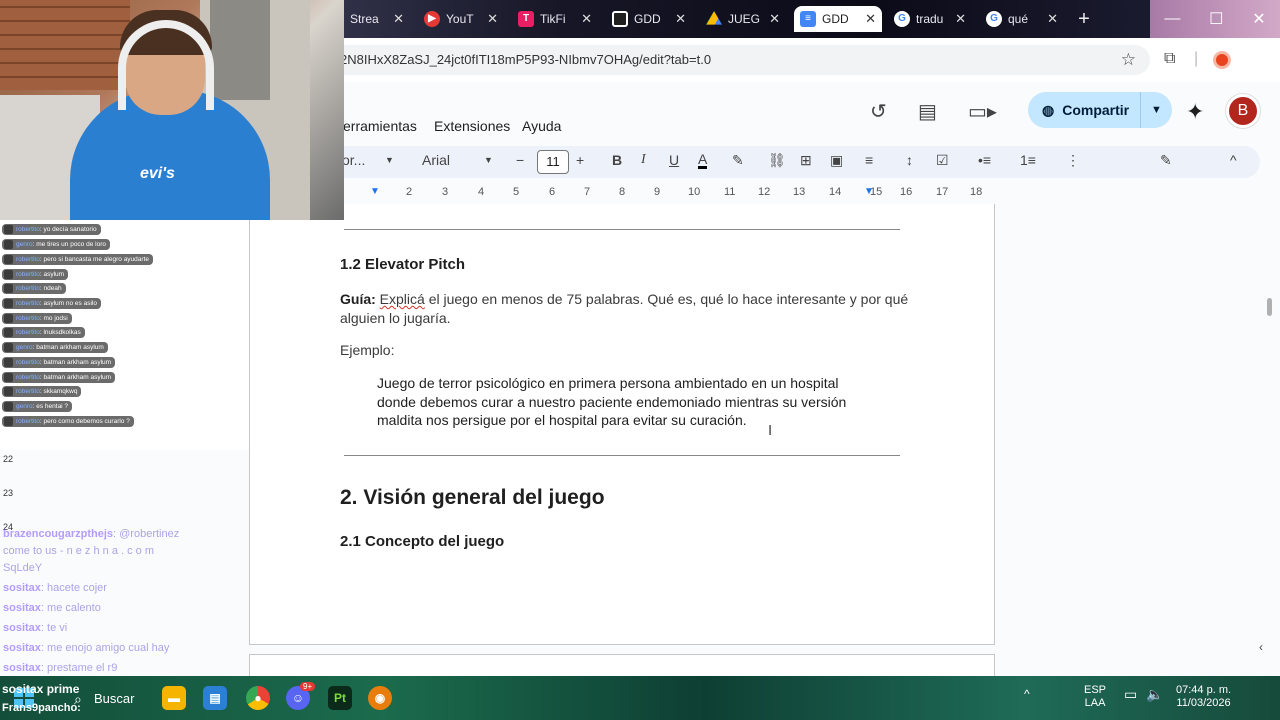 This screenshot has width=1280, height=720. I want to click on language-indicator: ESP LAA, so click(1095, 697).